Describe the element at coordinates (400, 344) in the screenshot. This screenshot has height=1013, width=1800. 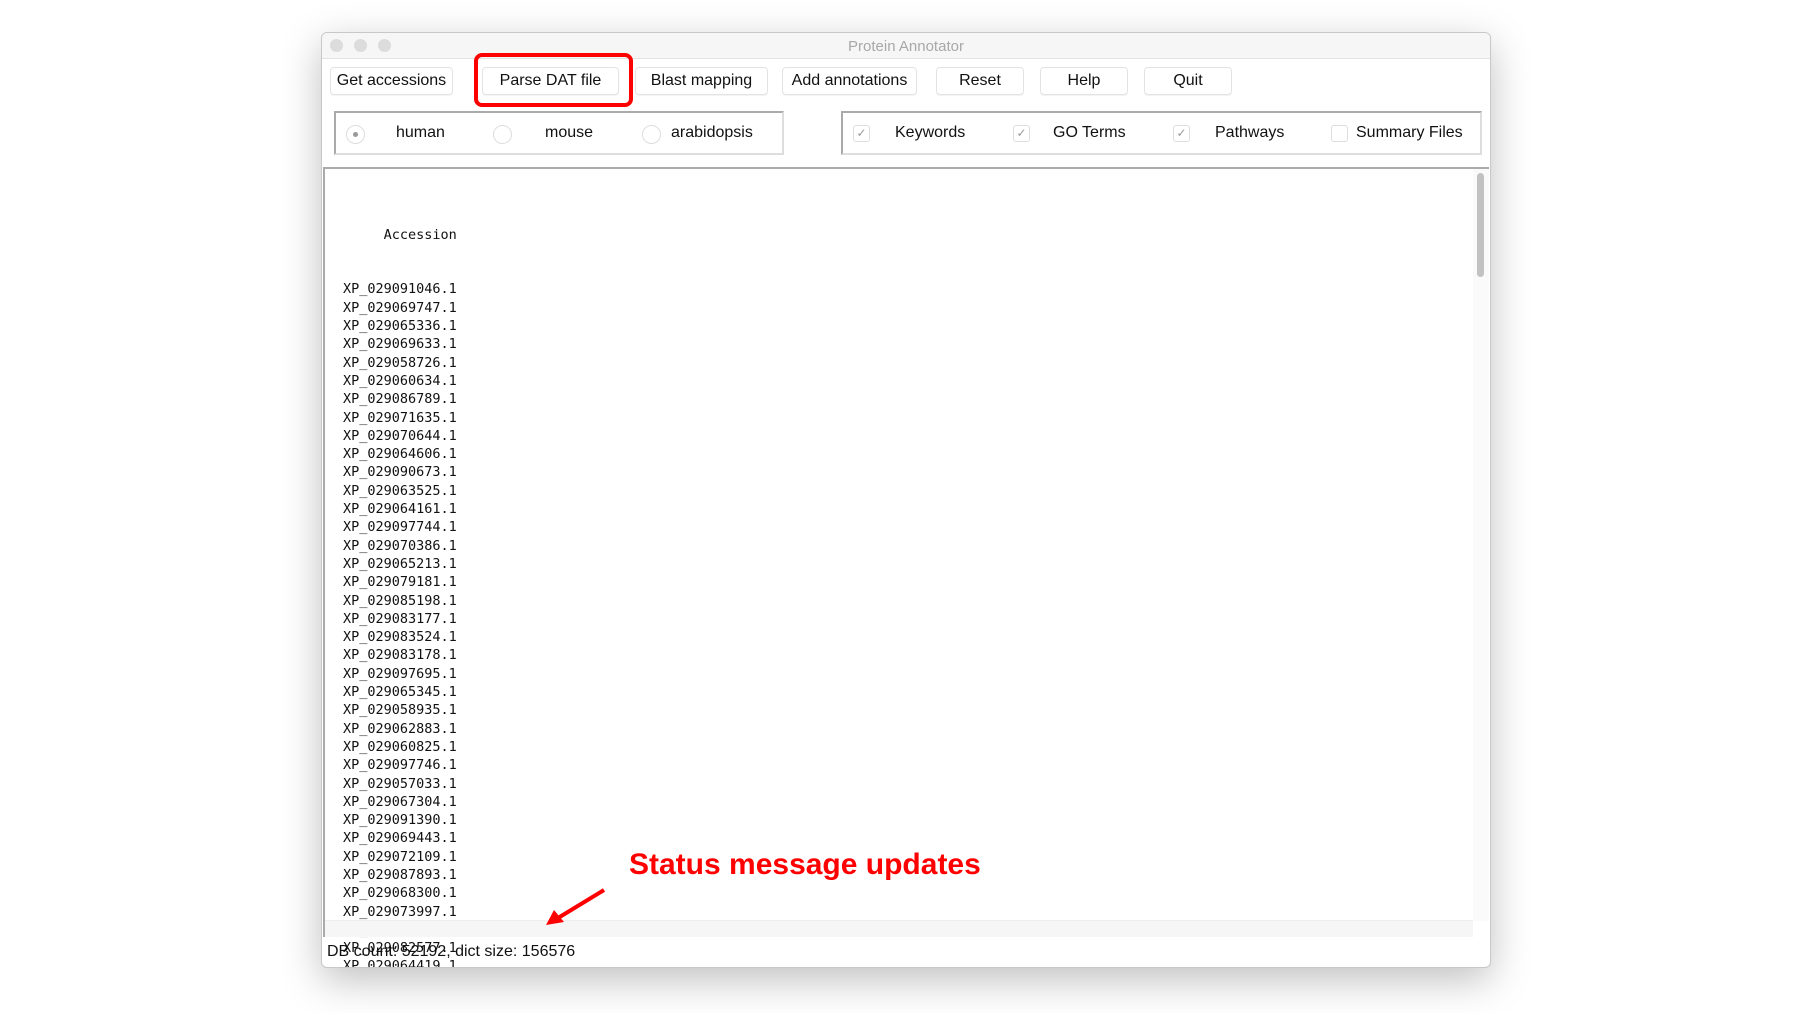
I see `accession-row: XP_029069633.1` at that location.